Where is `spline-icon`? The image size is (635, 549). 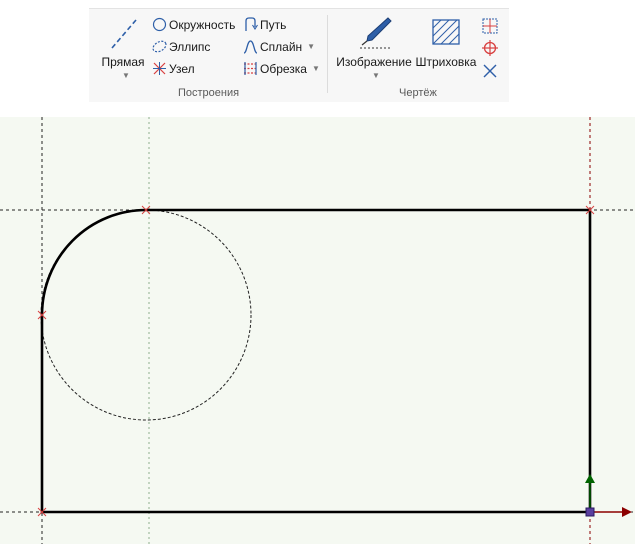
spline-icon is located at coordinates (250, 47).